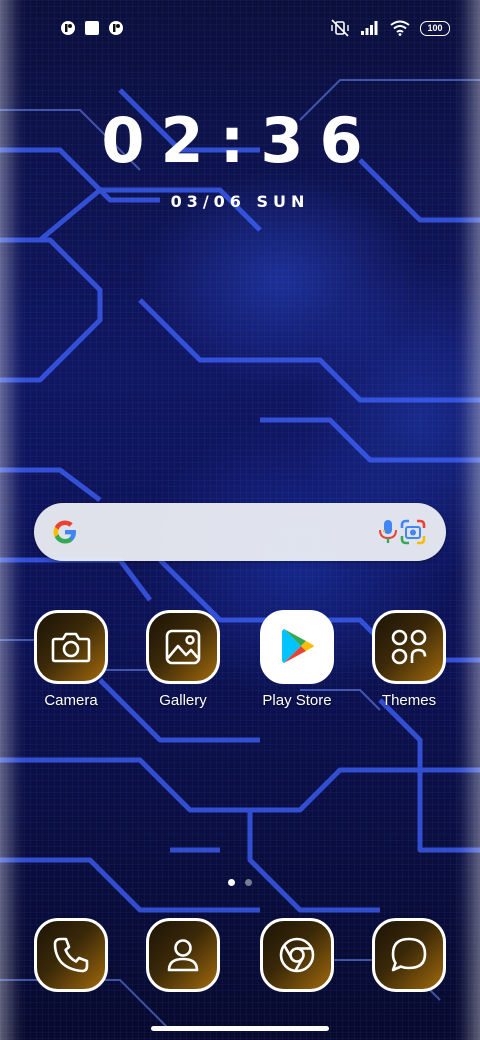 The image size is (480, 1040). Describe the element at coordinates (435, 28) in the screenshot. I see `battery-indicator: 100` at that location.